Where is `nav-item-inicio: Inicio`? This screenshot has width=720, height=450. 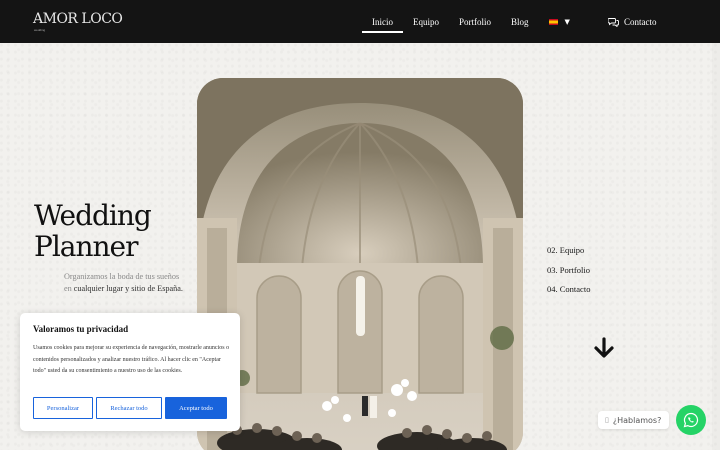
nav-item-inicio: Inicio is located at coordinates (382, 21).